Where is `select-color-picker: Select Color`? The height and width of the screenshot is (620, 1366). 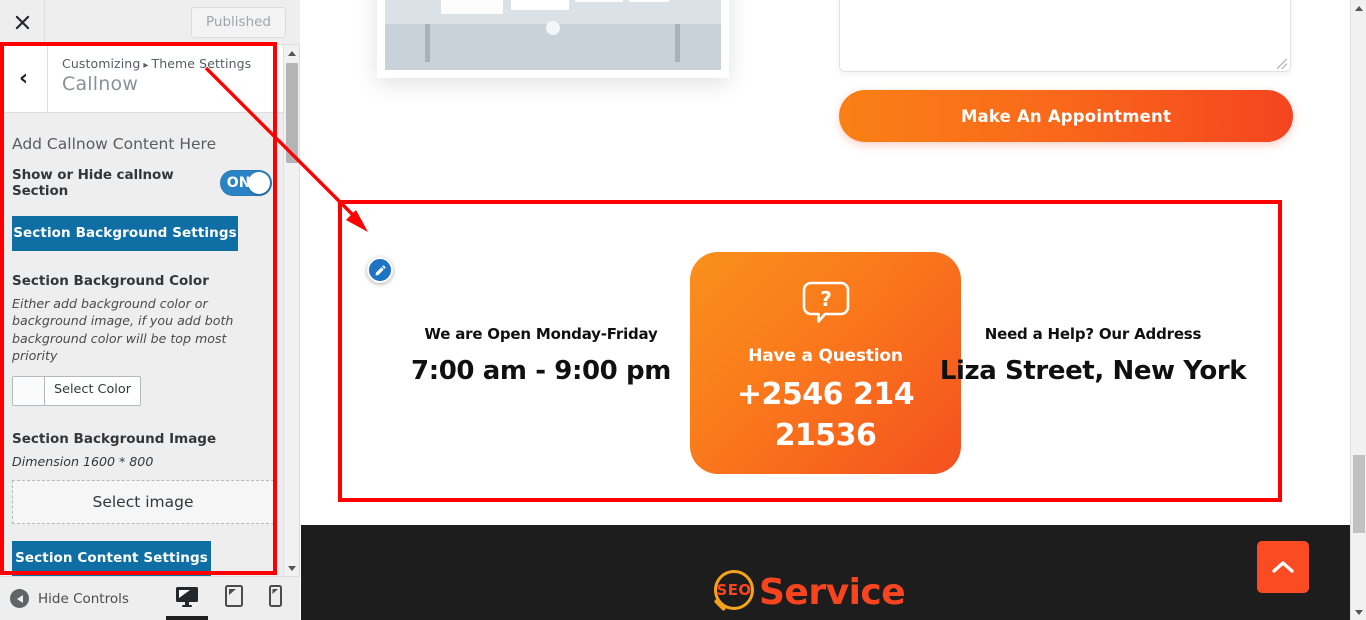
select-color-picker: Select Color is located at coordinates (76, 390).